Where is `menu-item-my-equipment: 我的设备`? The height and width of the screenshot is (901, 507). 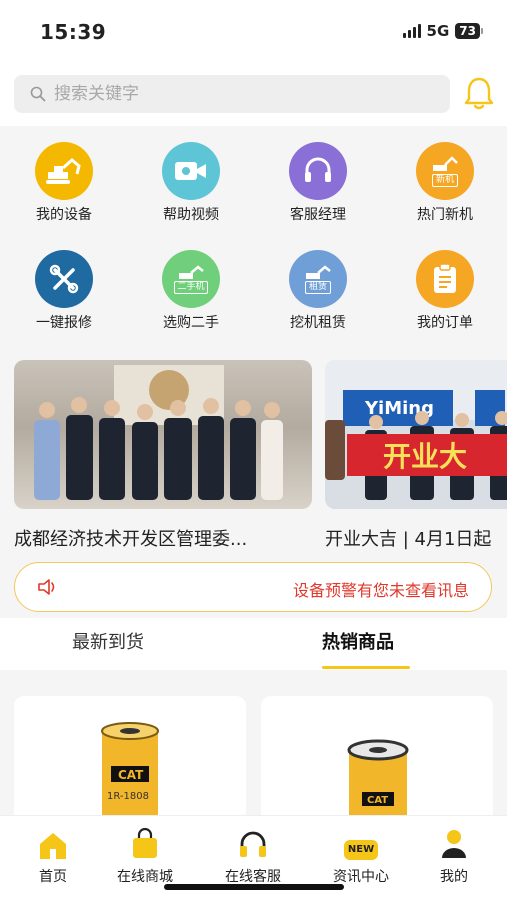 menu-item-my-equipment: 我的设备 is located at coordinates (64, 183).